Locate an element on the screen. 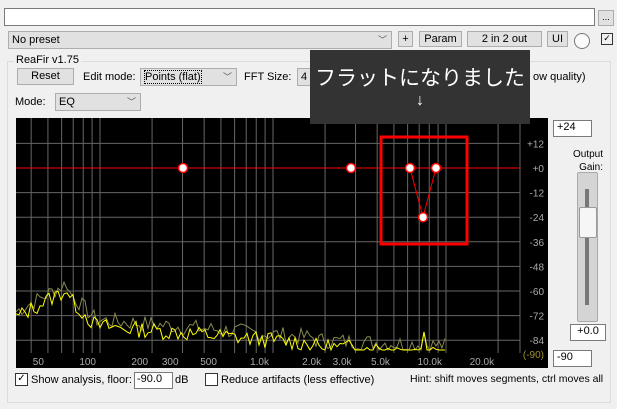 The height and width of the screenshot is (409, 617). param-button: Param is located at coordinates (440, 39).